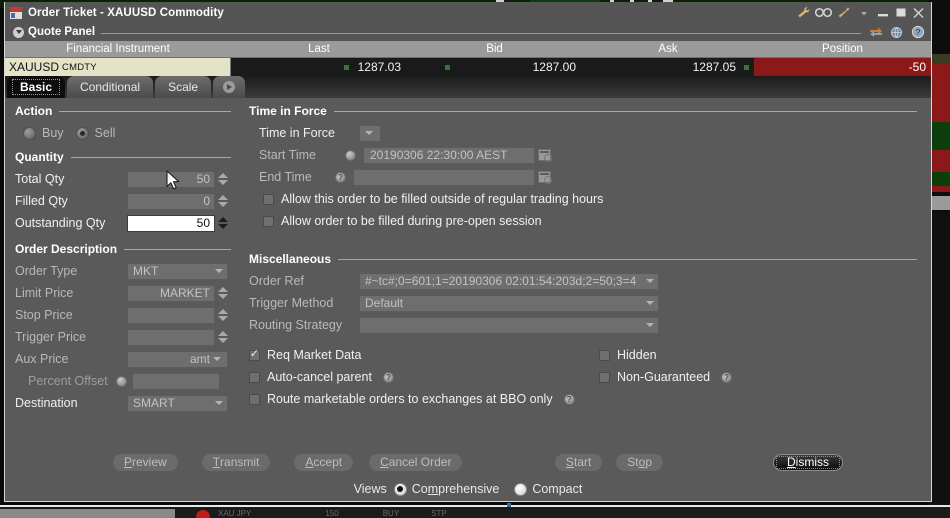 This screenshot has height=518, width=950. What do you see at coordinates (803, 13) in the screenshot?
I see `wrench-icon` at bounding box center [803, 13].